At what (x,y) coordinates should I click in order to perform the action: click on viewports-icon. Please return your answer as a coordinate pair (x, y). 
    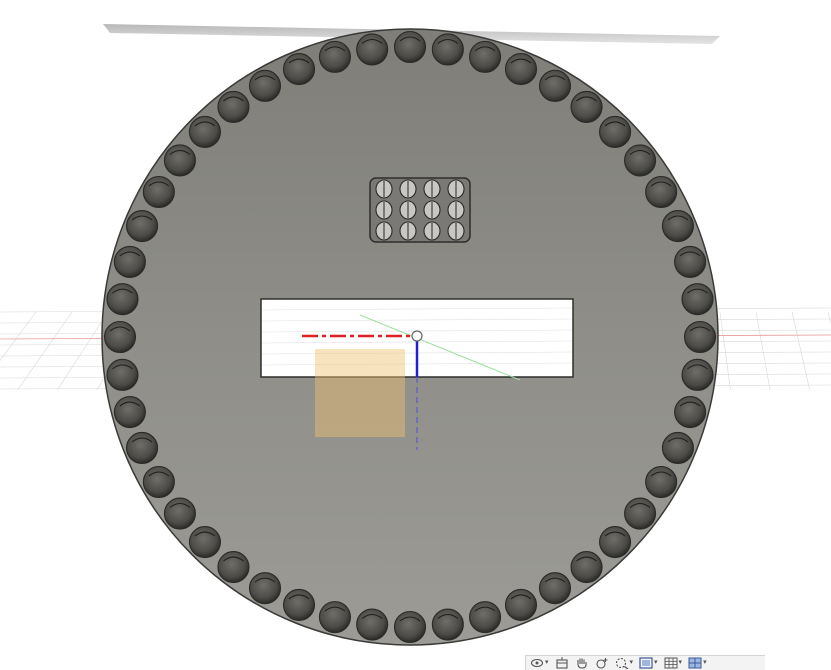
    Looking at the image, I should click on (695, 663).